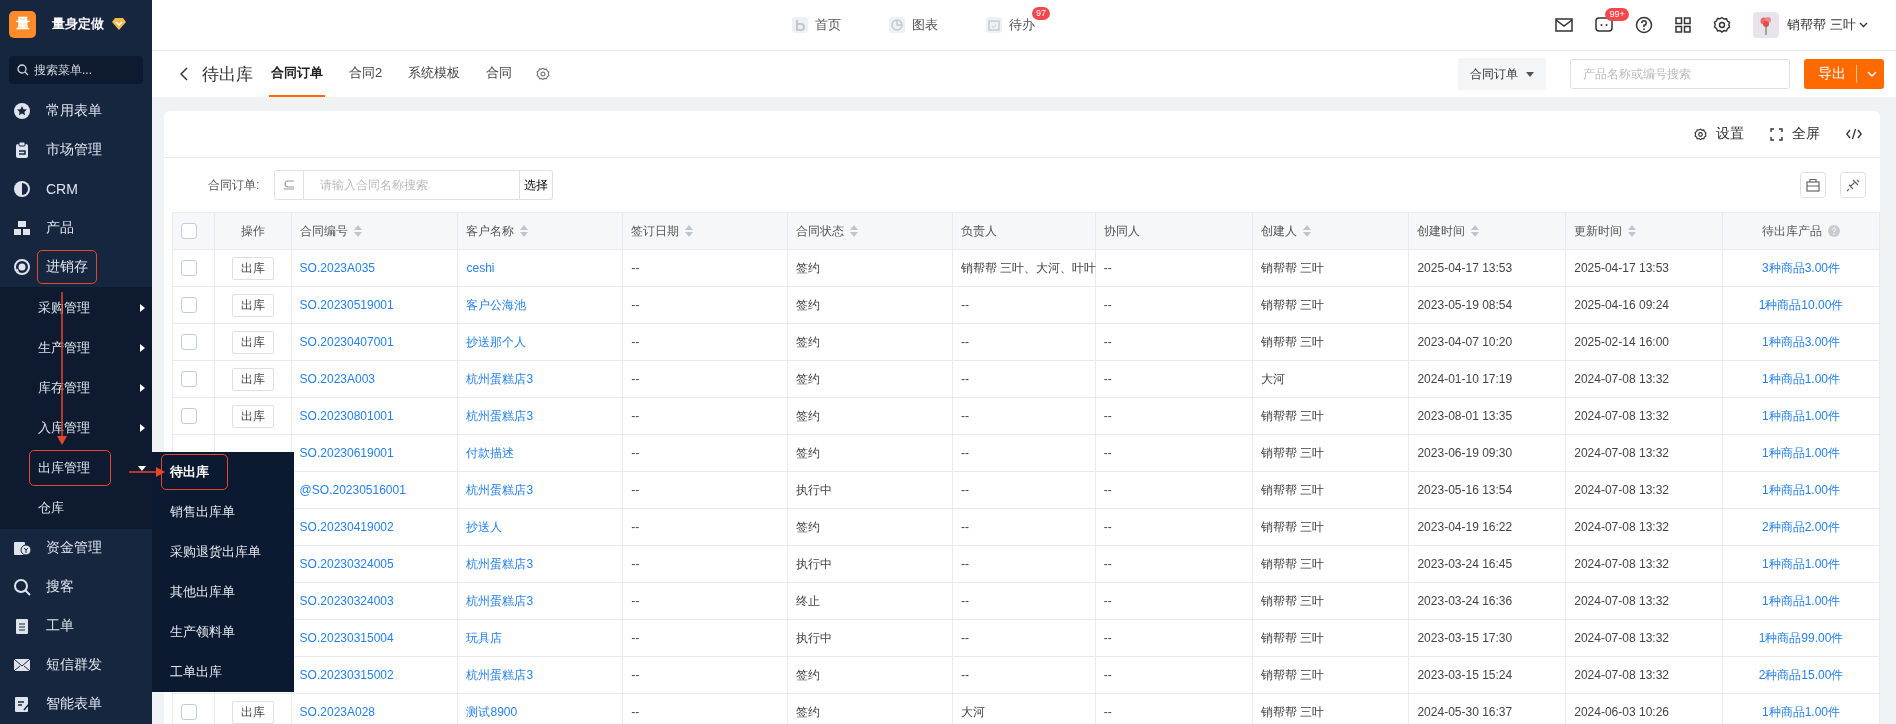 Image resolution: width=1896 pixels, height=724 pixels. Describe the element at coordinates (337, 379) in the screenshot. I see `table-link: SO.2023A003` at that location.